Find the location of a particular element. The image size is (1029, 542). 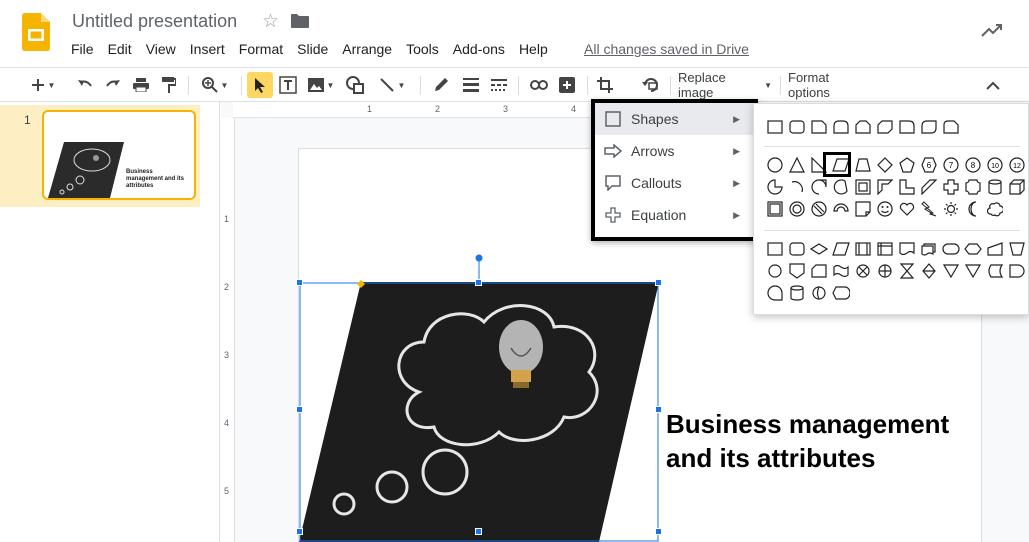

block-arc-shape-icon is located at coordinates (841, 209).